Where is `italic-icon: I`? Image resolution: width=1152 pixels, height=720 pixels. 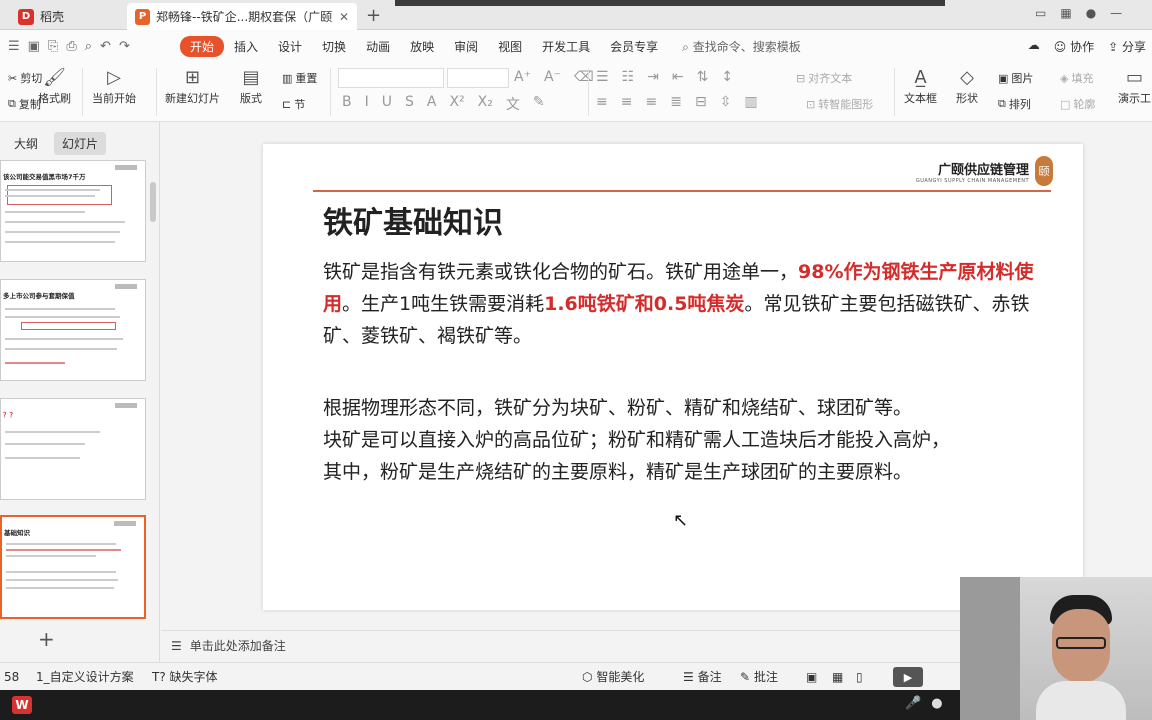 italic-icon: I is located at coordinates (367, 104).